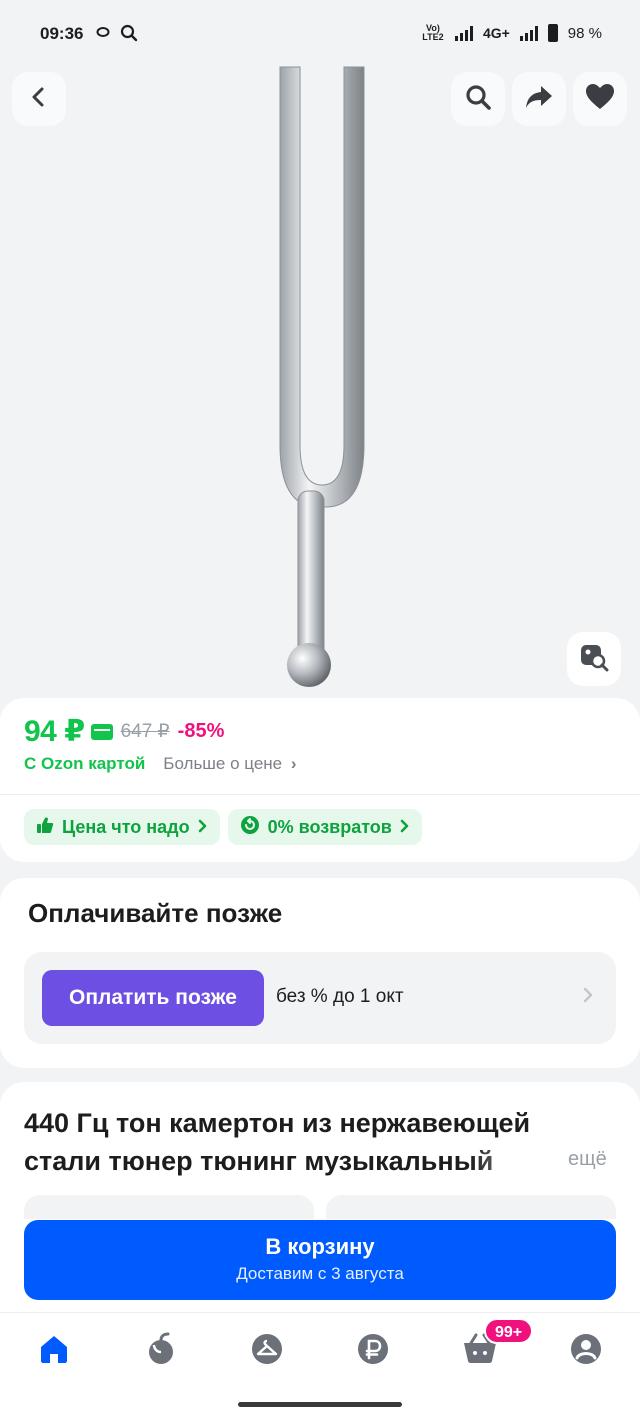 This screenshot has width=640, height=1423. Describe the element at coordinates (126, 826) in the screenshot. I see `chip-label: Цена что надо` at that location.